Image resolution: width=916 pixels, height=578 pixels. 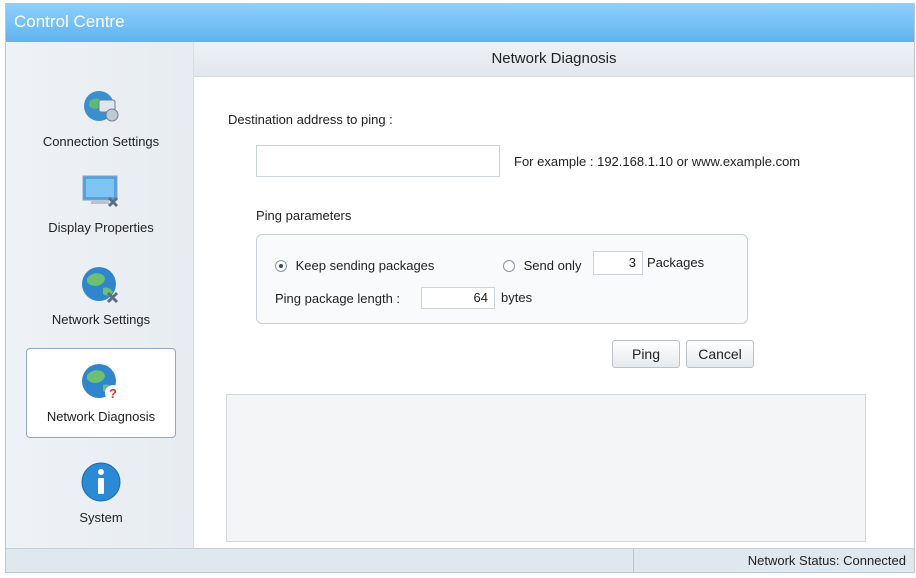 I want to click on sidebar-item-label: System, so click(x=101, y=517).